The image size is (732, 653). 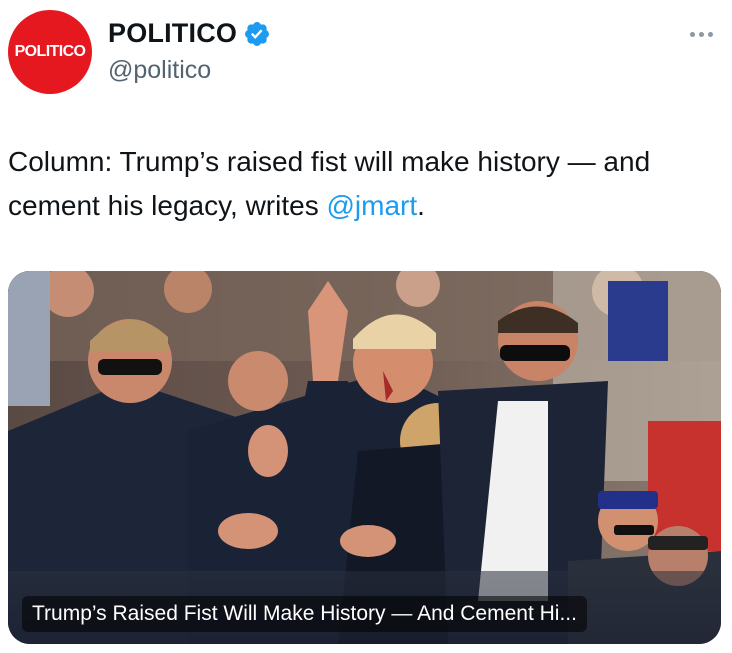 I want to click on verified-badge-icon, so click(x=257, y=34).